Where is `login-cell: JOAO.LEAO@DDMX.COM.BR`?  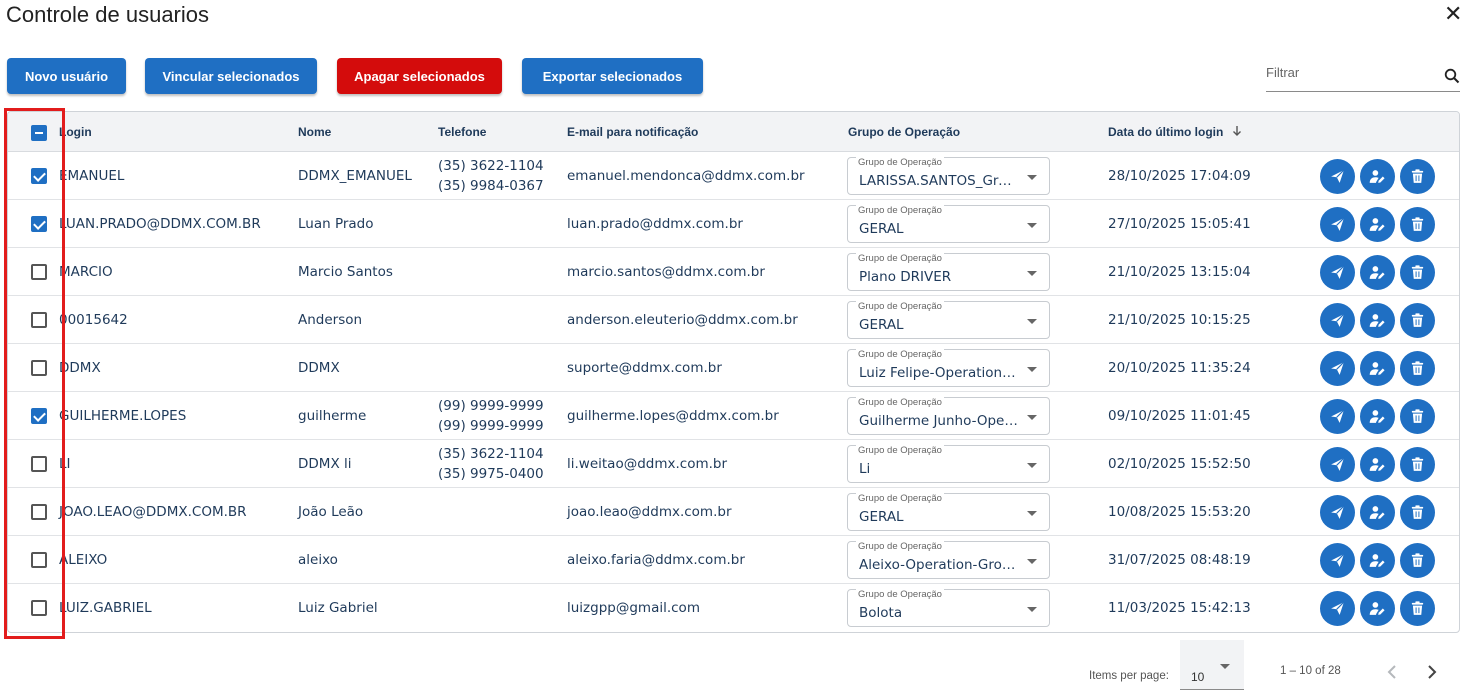 login-cell: JOAO.LEAO@DDMX.COM.BR is located at coordinates (153, 512).